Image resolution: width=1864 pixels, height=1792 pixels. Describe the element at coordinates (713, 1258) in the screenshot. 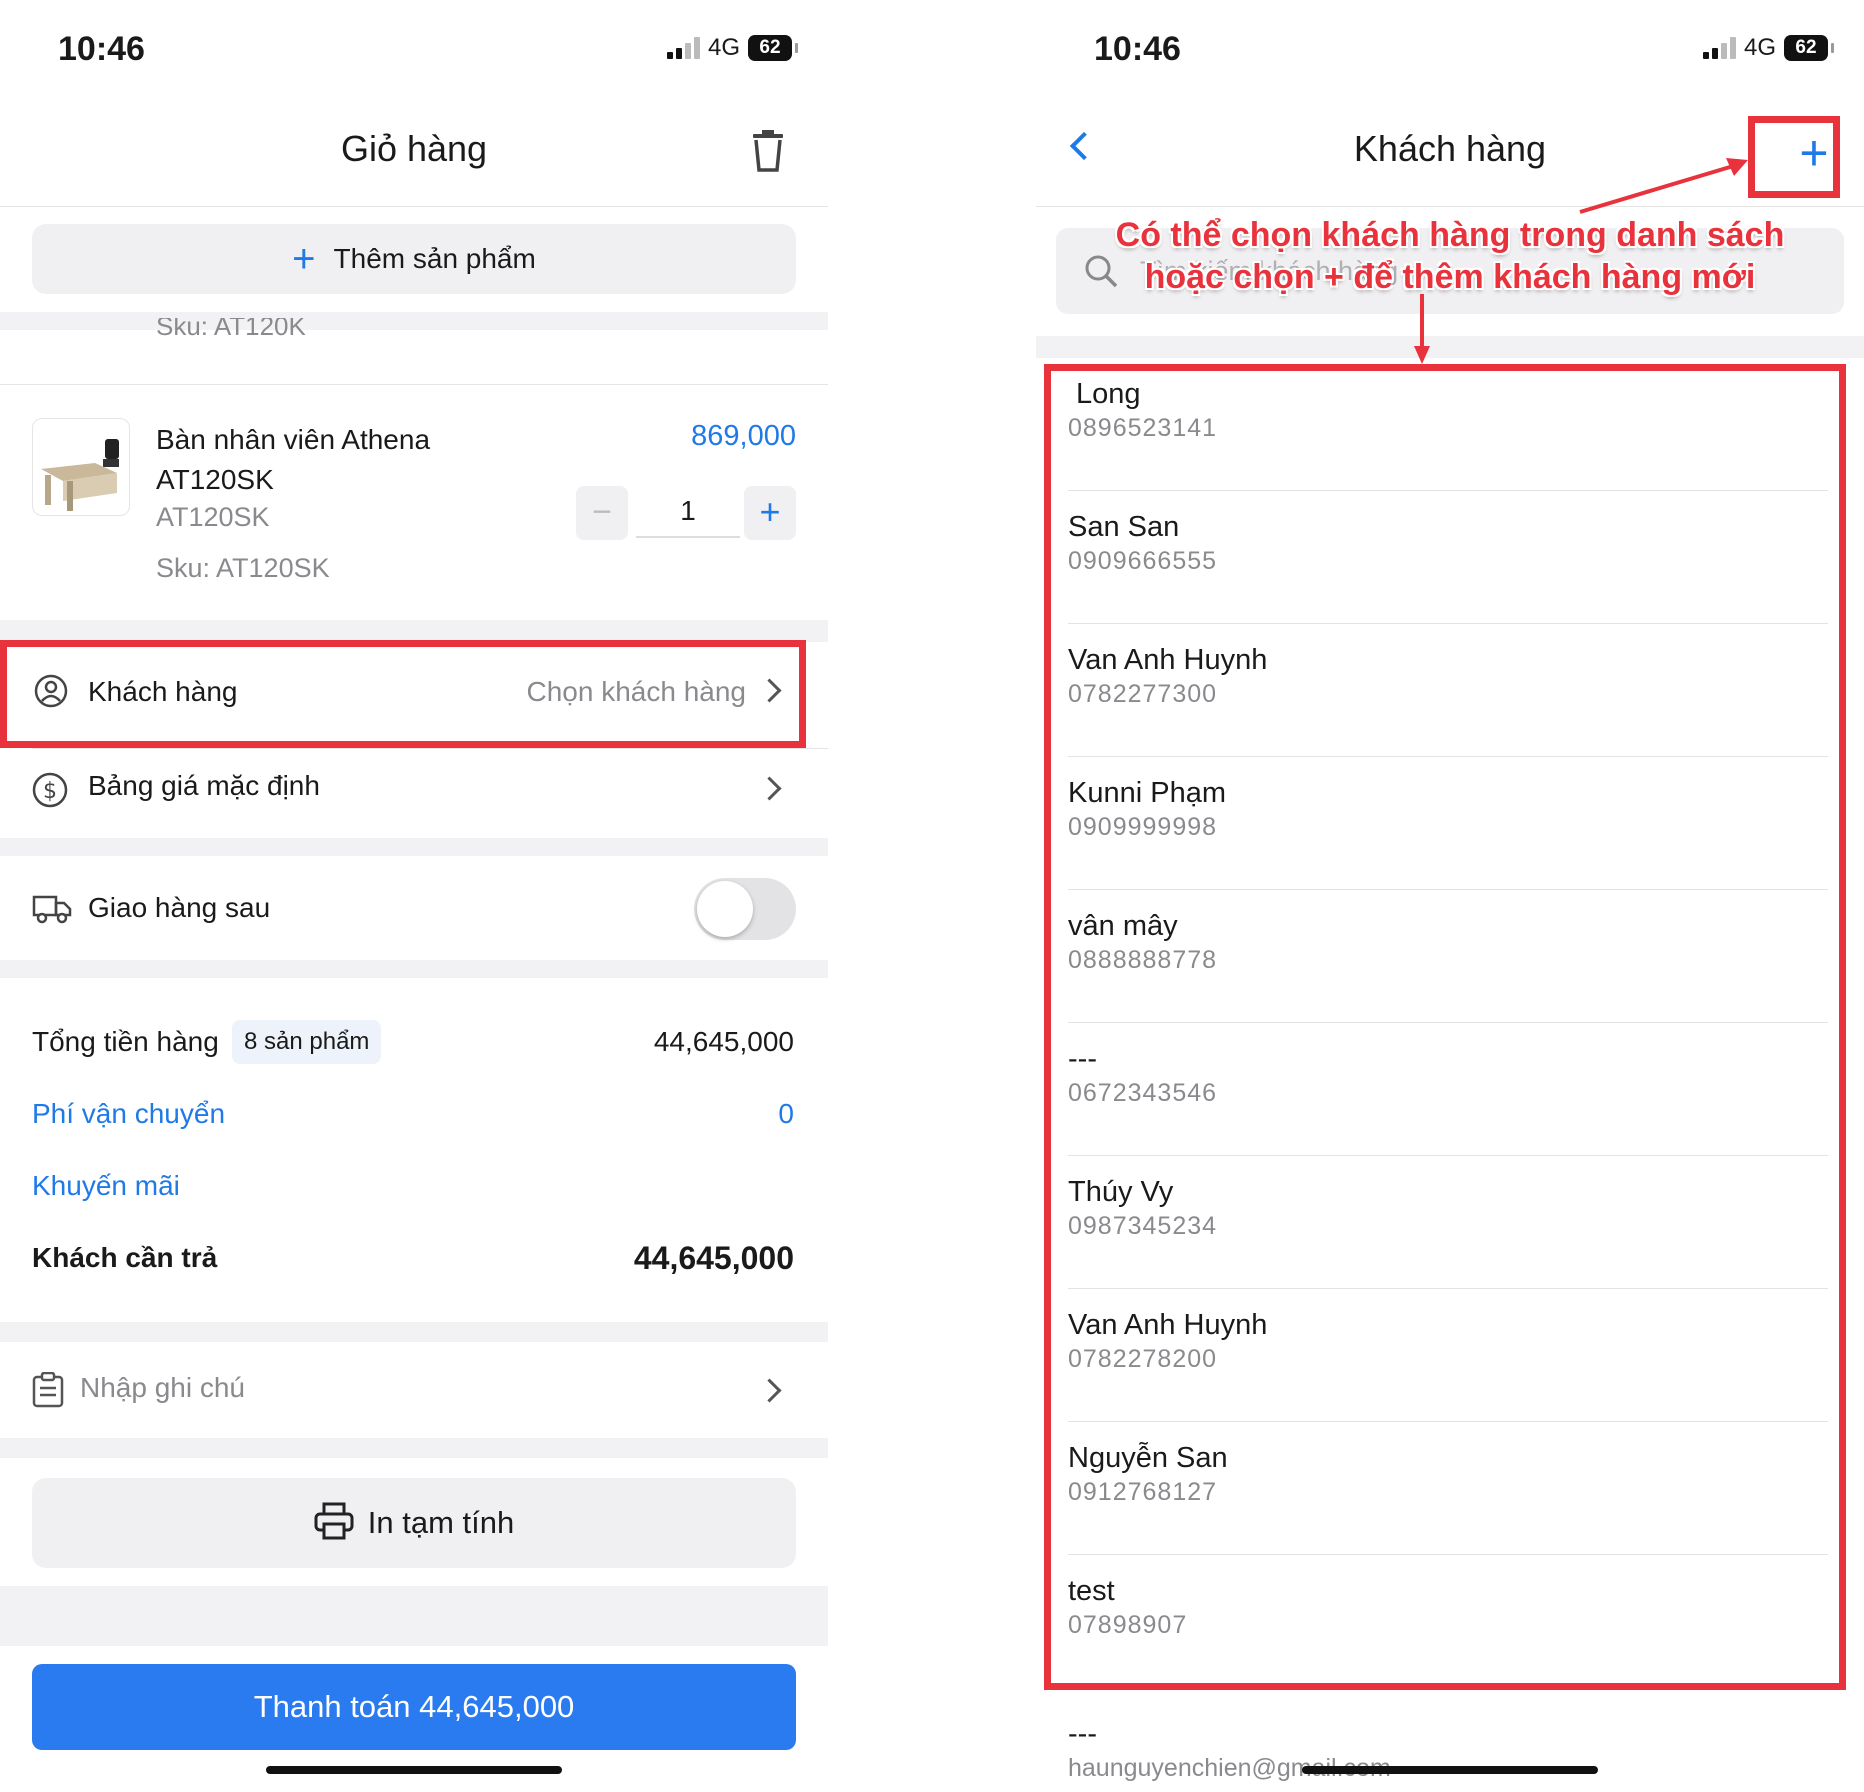

I see `amount-due-value: 44,645,000` at that location.